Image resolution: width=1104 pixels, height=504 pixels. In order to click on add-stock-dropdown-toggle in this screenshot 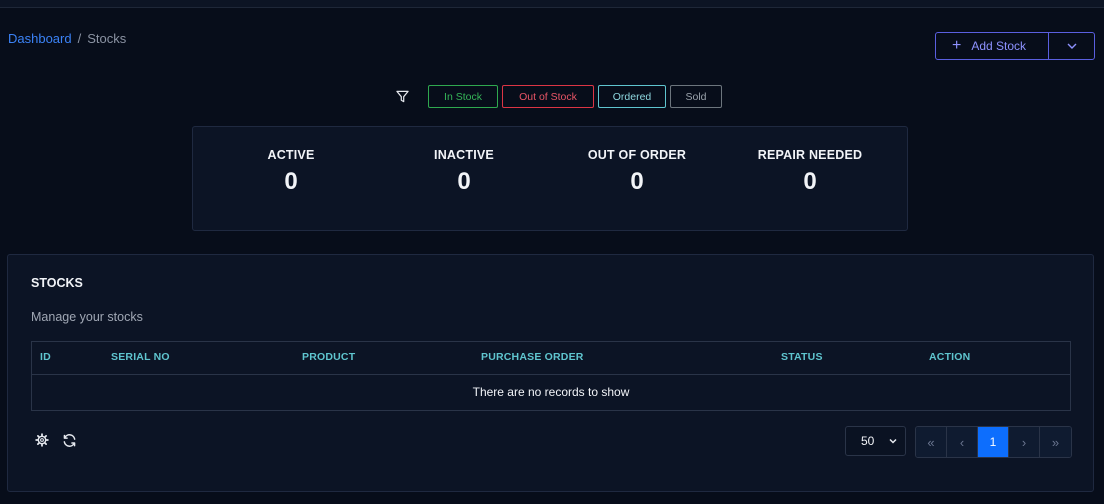, I will do `click(1071, 46)`.